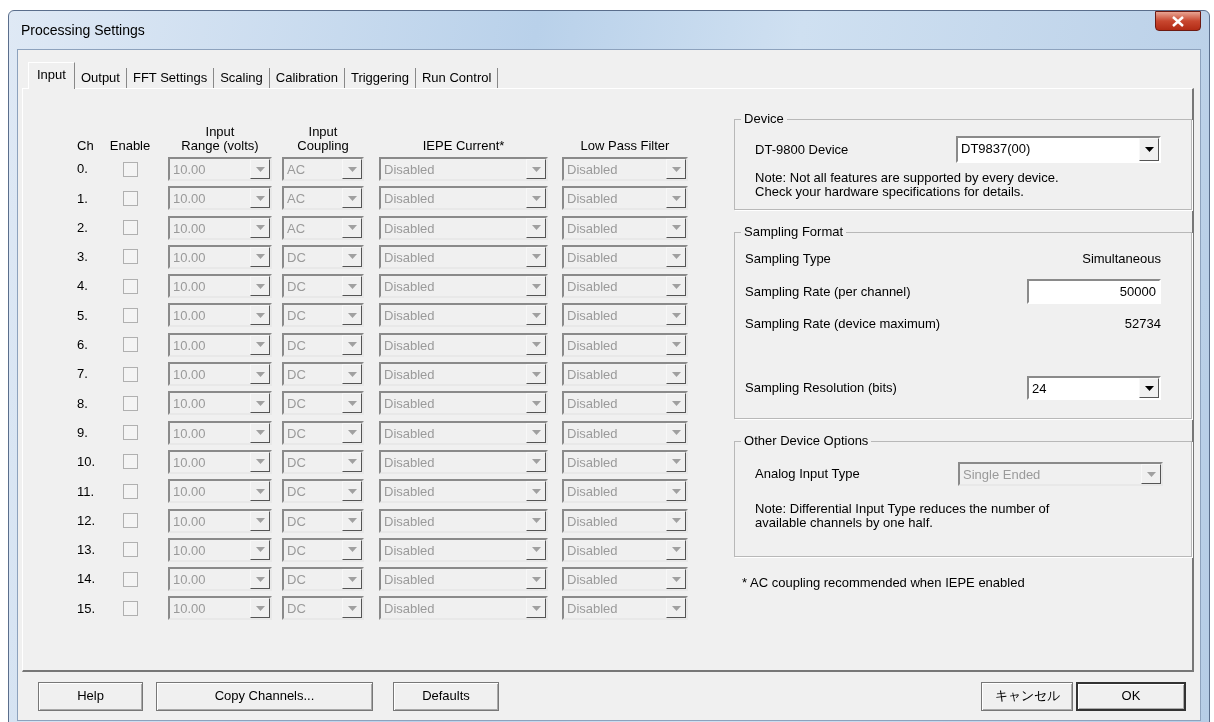  What do you see at coordinates (242, 78) in the screenshot?
I see `tab: Scaling` at bounding box center [242, 78].